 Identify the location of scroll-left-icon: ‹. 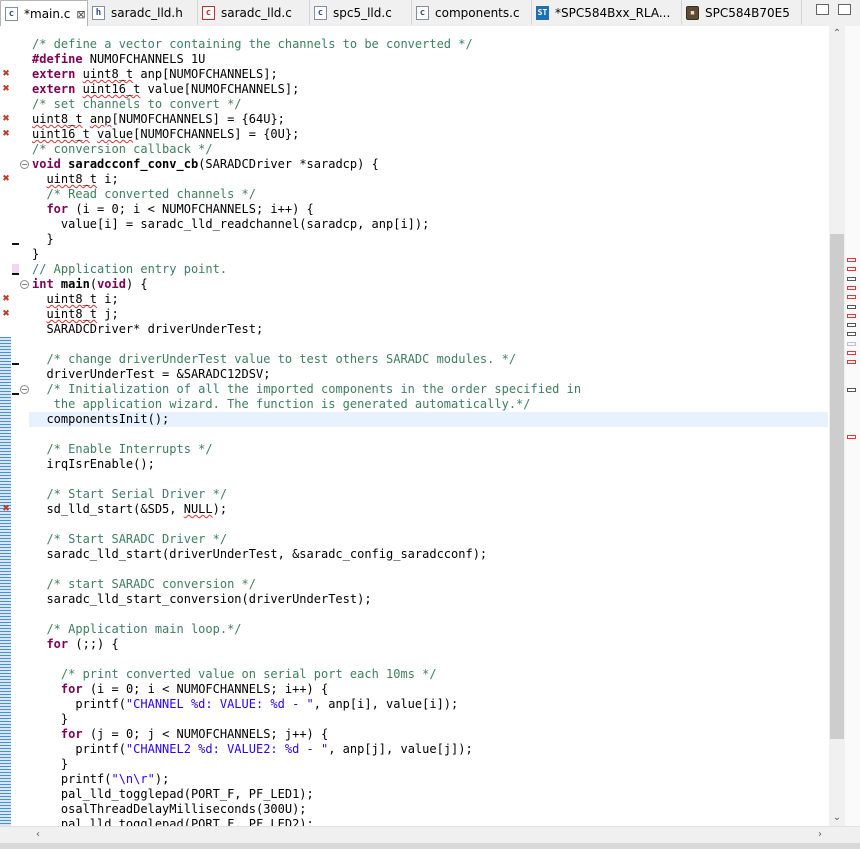
(38, 835).